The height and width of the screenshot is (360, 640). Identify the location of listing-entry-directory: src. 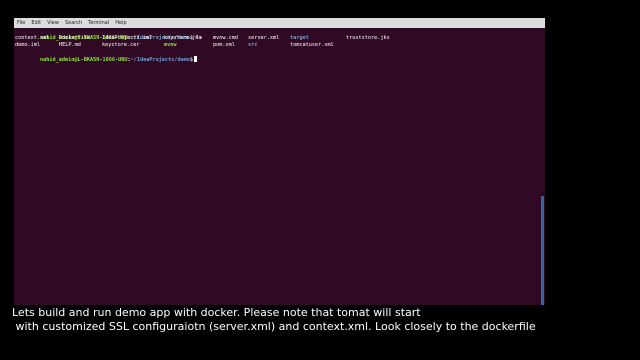
(253, 45).